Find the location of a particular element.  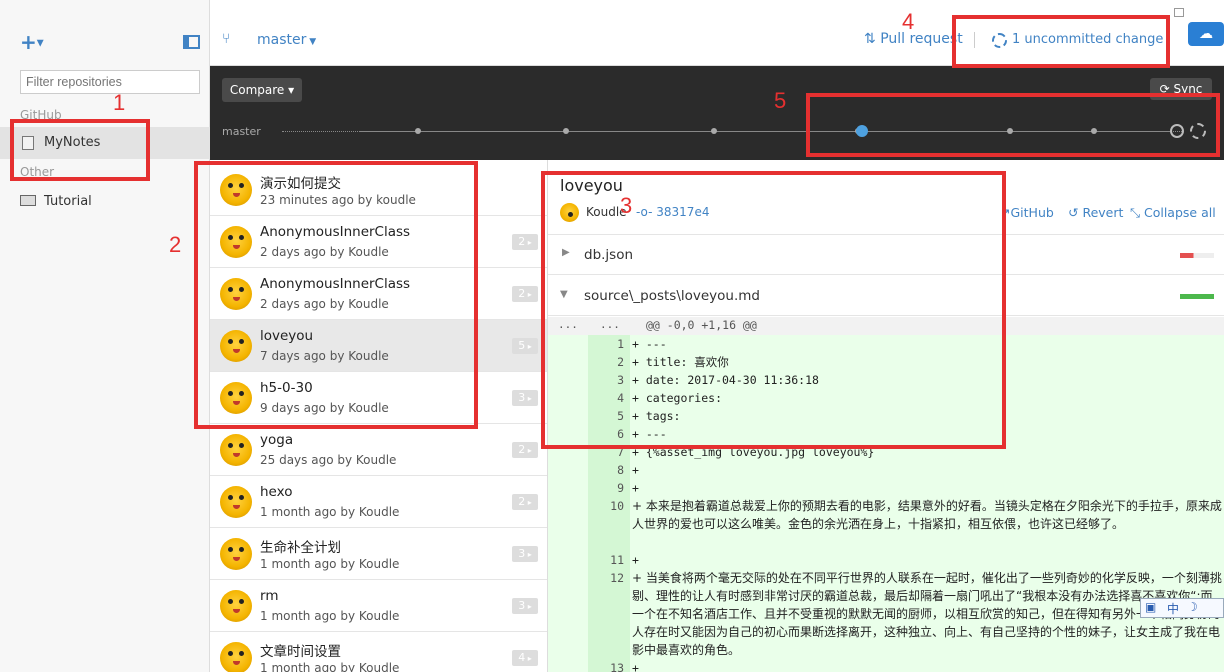

branch-selector: master ▼ is located at coordinates (286, 40).